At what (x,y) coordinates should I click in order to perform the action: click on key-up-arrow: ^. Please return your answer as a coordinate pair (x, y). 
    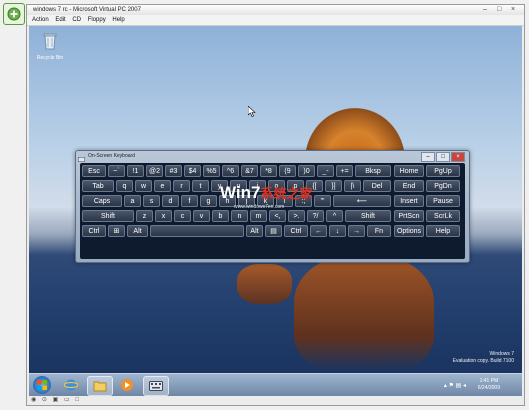
    Looking at the image, I should click on (334, 216).